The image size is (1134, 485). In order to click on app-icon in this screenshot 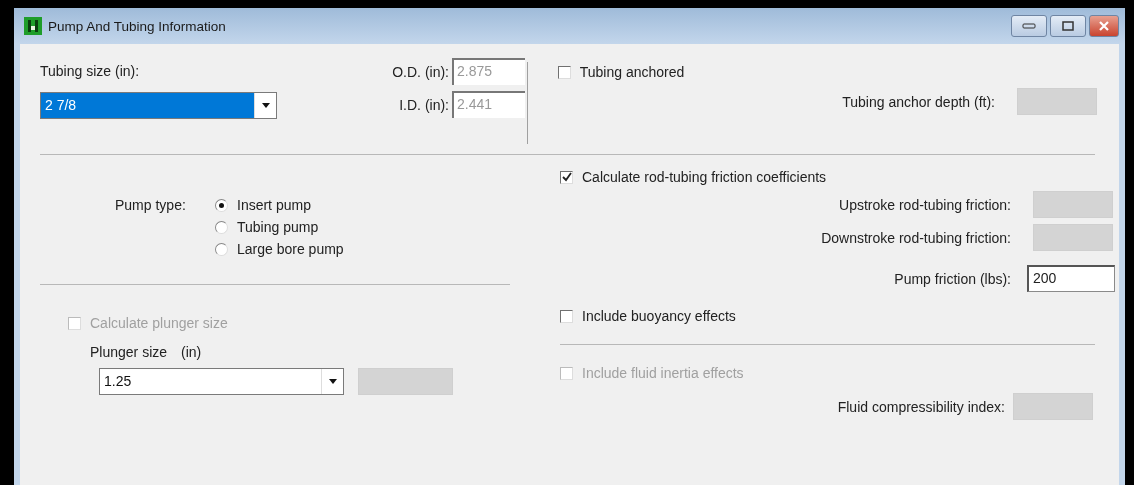, I will do `click(33, 26)`.